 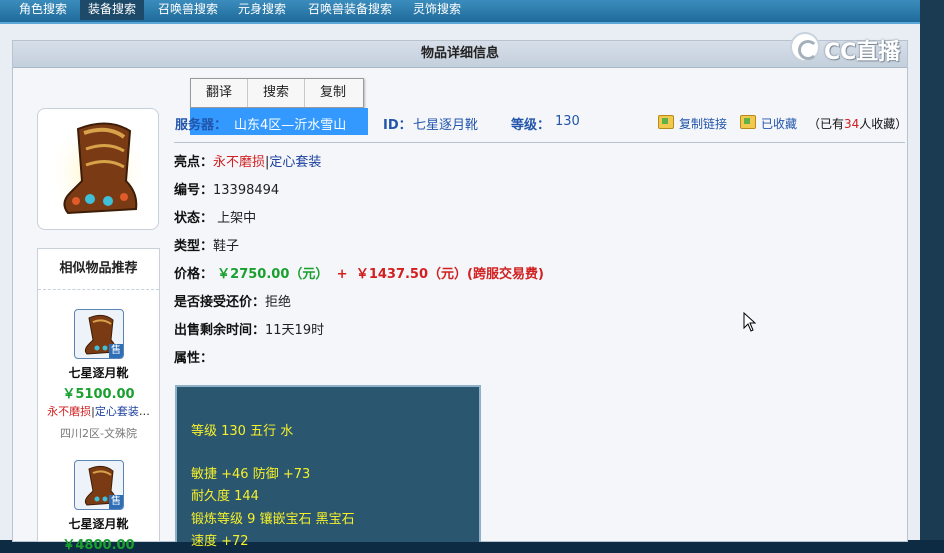 I want to click on top-nav: 角色搜索 装备搜索 召唤兽搜索 元身搜索 召唤兽装备搜索 灵饰搜索, so click(x=460, y=12).